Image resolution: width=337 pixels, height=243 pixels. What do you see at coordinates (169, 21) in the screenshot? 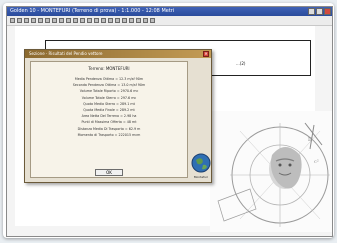
I see `toolbar` at bounding box center [169, 21].